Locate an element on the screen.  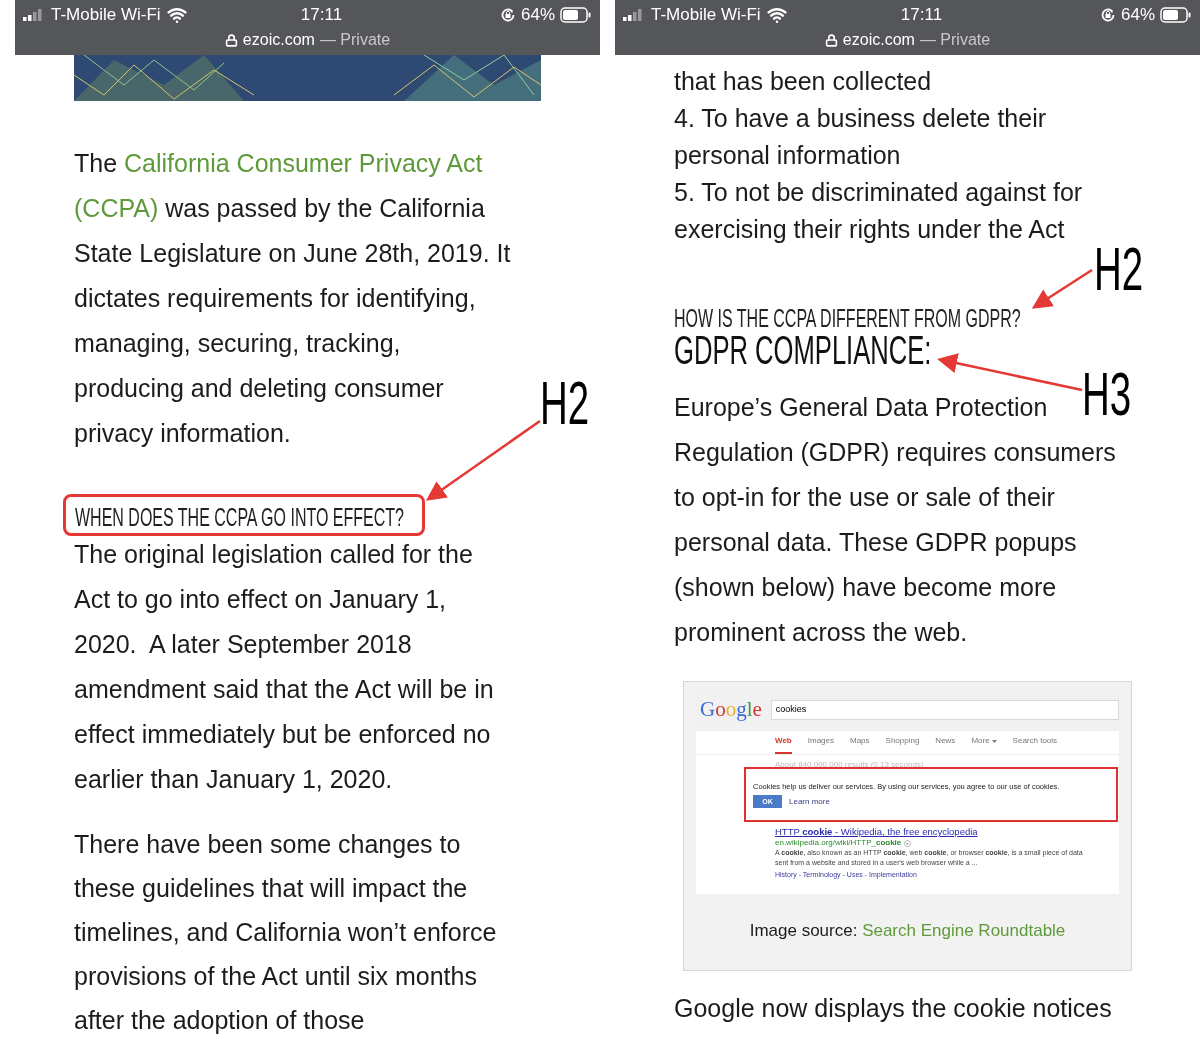
list-line: 4. To have a business delete their is located at coordinates (860, 118).